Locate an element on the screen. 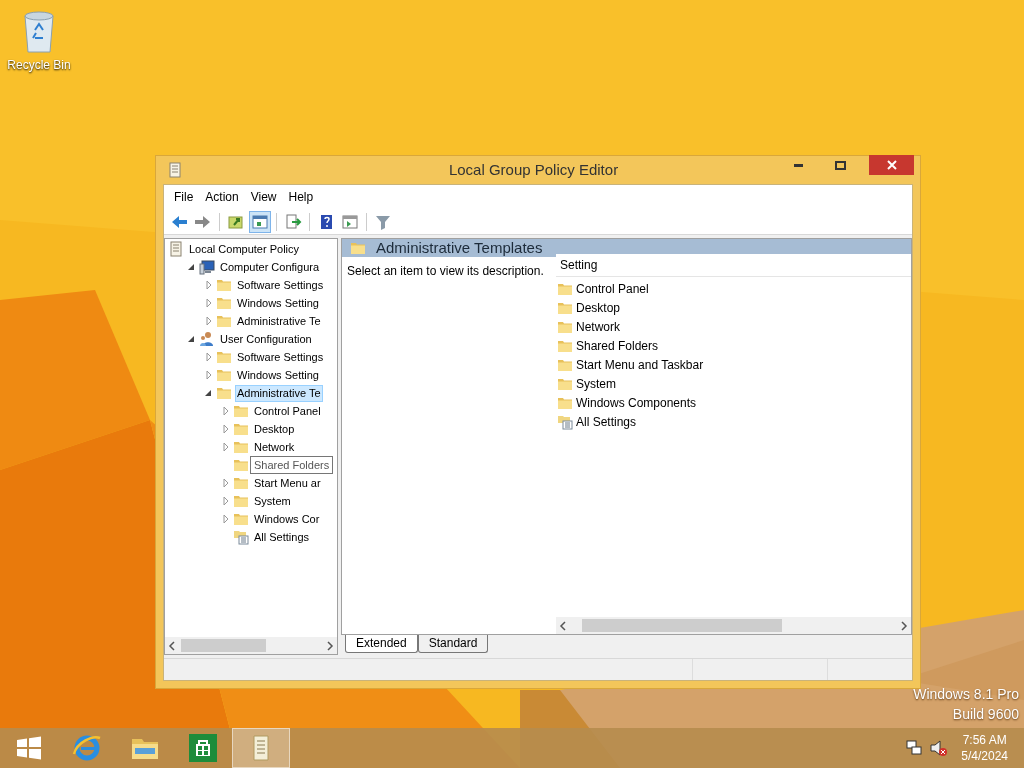 The image size is (1024, 768). column-header-label: Setting is located at coordinates (579, 265).